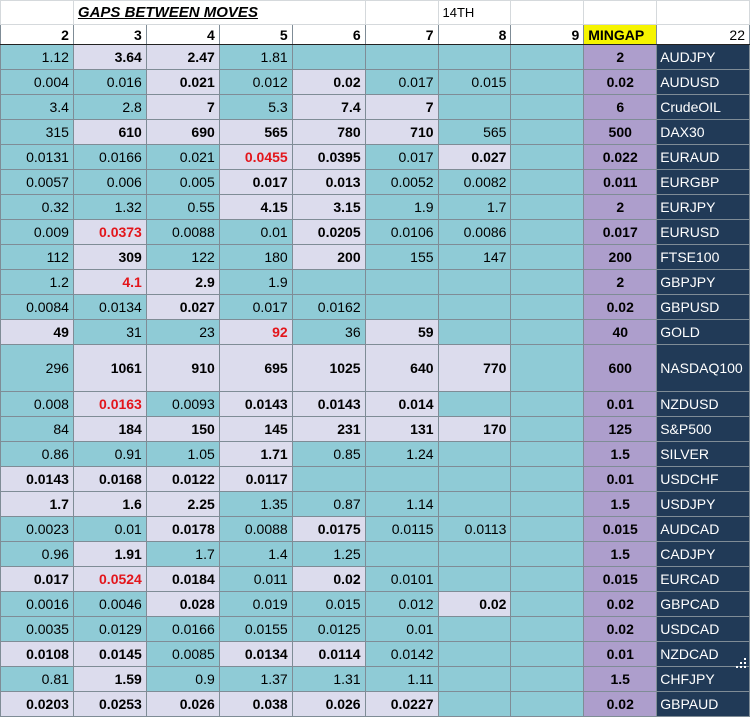  What do you see at coordinates (474, 368) in the screenshot?
I see `gap-cell: 770` at bounding box center [474, 368].